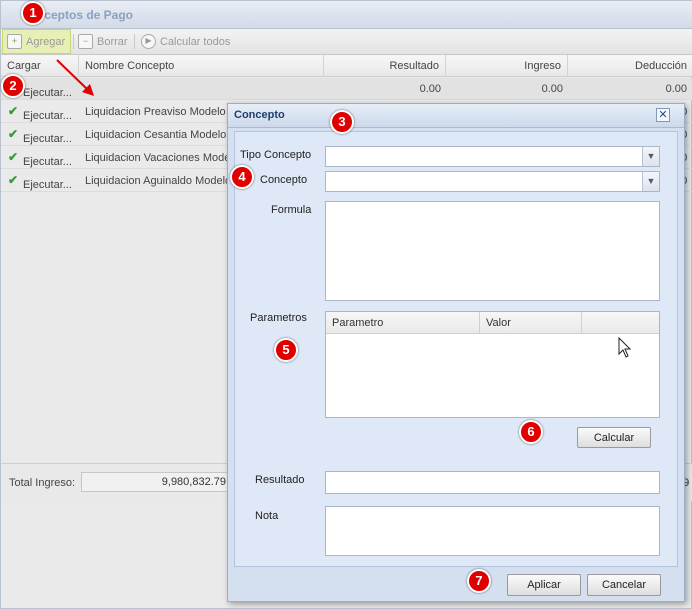 This screenshot has height=609, width=692. Describe the element at coordinates (286, 350) in the screenshot. I see `callout-5: 5` at that location.